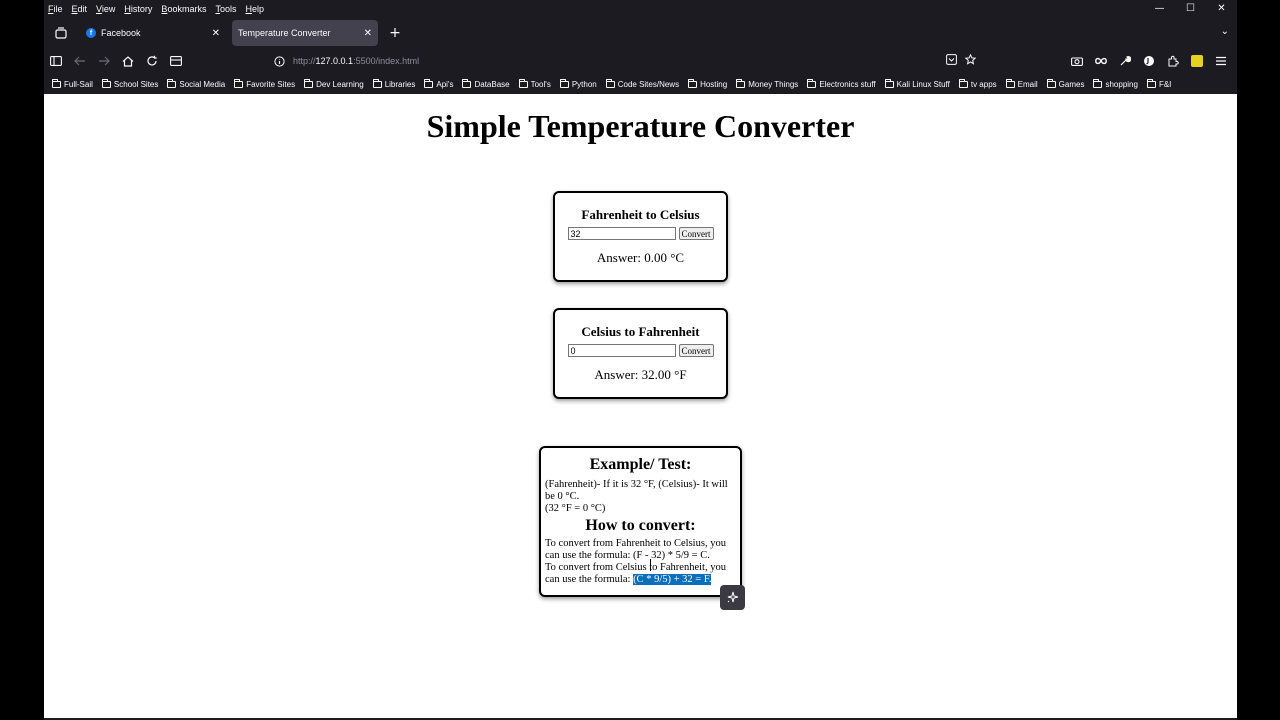 The height and width of the screenshot is (720, 1280). I want to click on bookmark-label: Money Things, so click(773, 84).